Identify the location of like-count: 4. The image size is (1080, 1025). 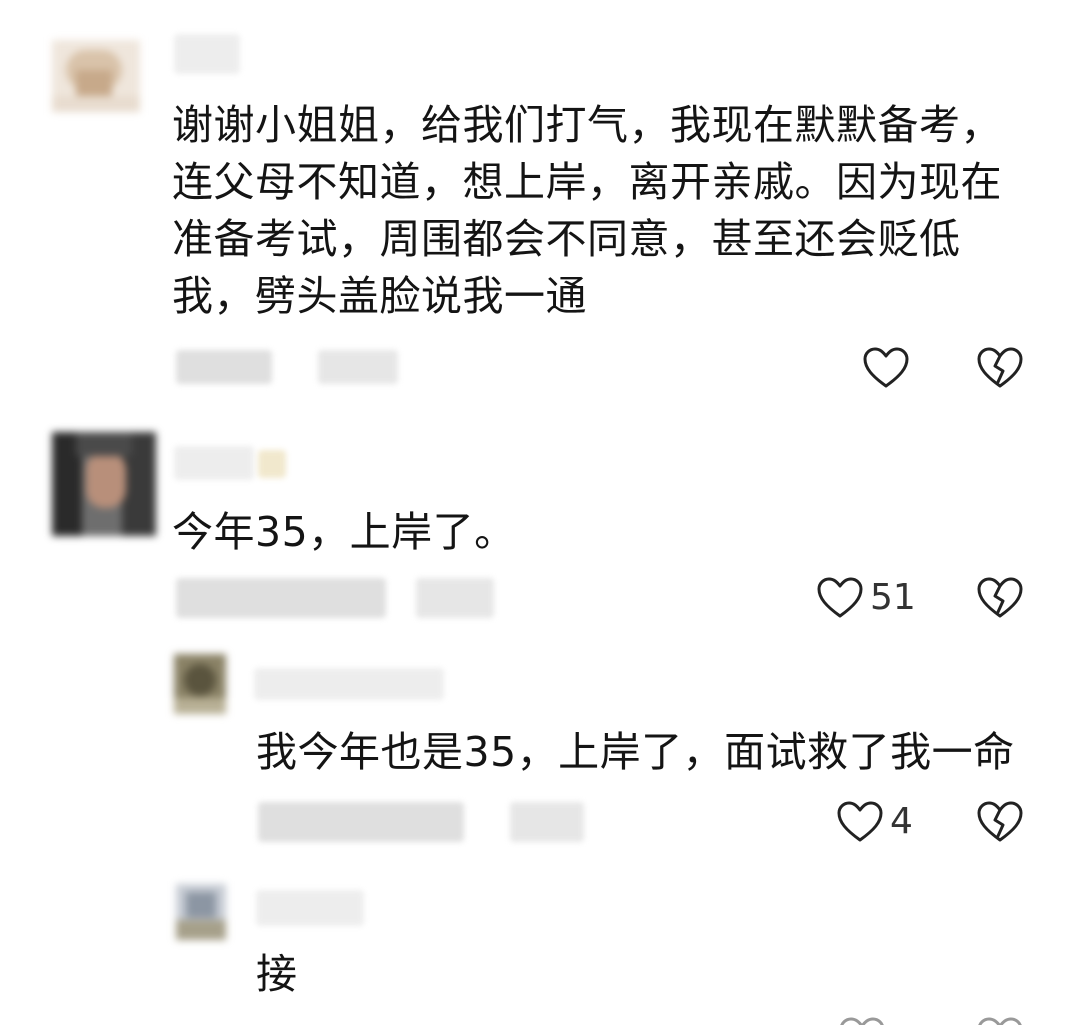
(901, 821).